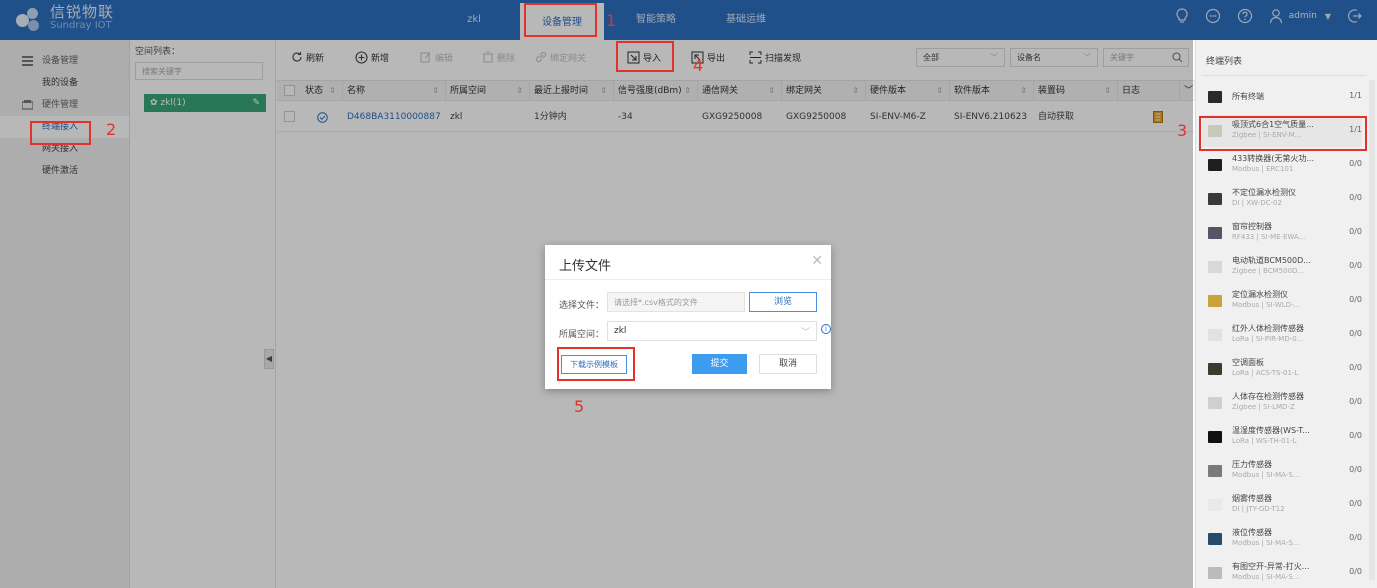  Describe the element at coordinates (579, 406) in the screenshot. I see `annotation-number-5: 5` at that location.